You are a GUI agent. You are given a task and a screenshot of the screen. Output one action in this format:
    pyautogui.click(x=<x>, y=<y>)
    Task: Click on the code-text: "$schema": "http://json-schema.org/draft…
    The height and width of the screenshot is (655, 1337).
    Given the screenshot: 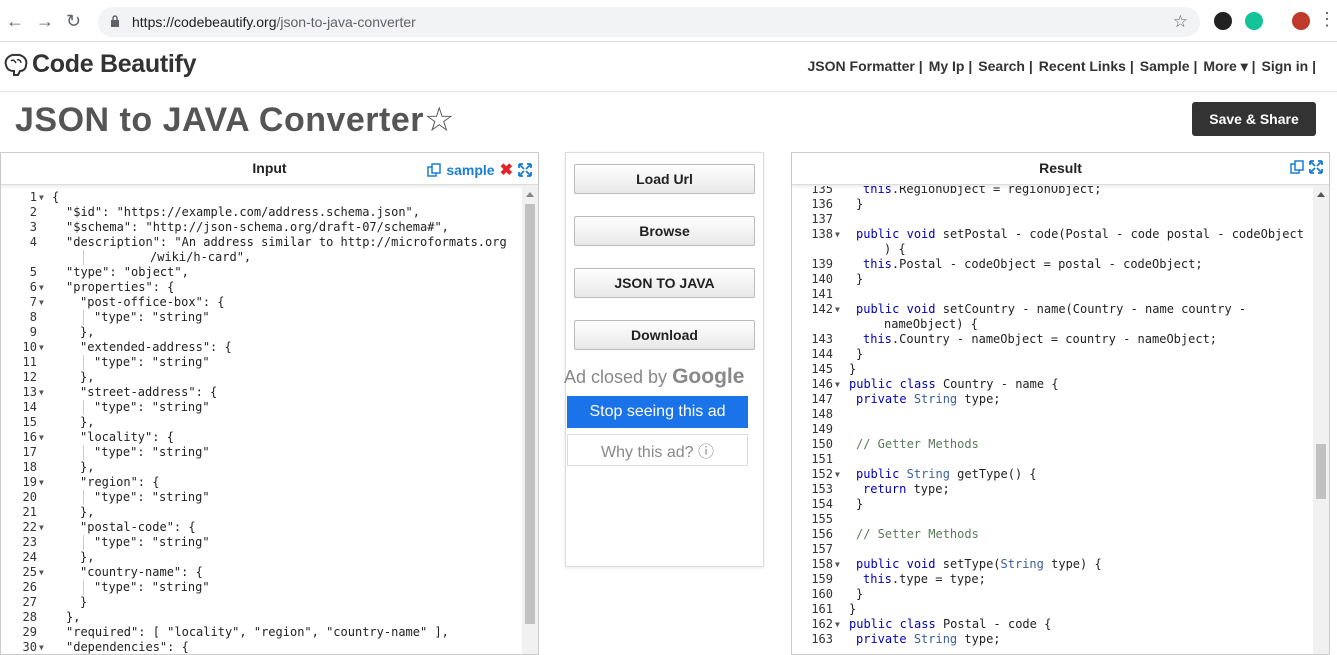 What is the action you would take?
    pyautogui.click(x=257, y=227)
    